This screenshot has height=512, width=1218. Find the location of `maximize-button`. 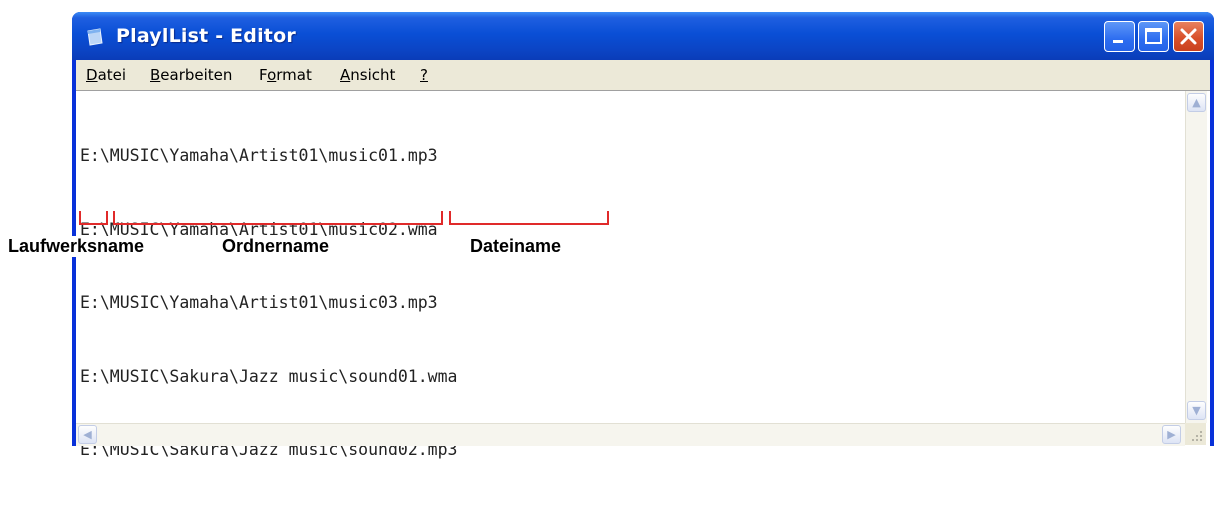

maximize-button is located at coordinates (1153, 36).